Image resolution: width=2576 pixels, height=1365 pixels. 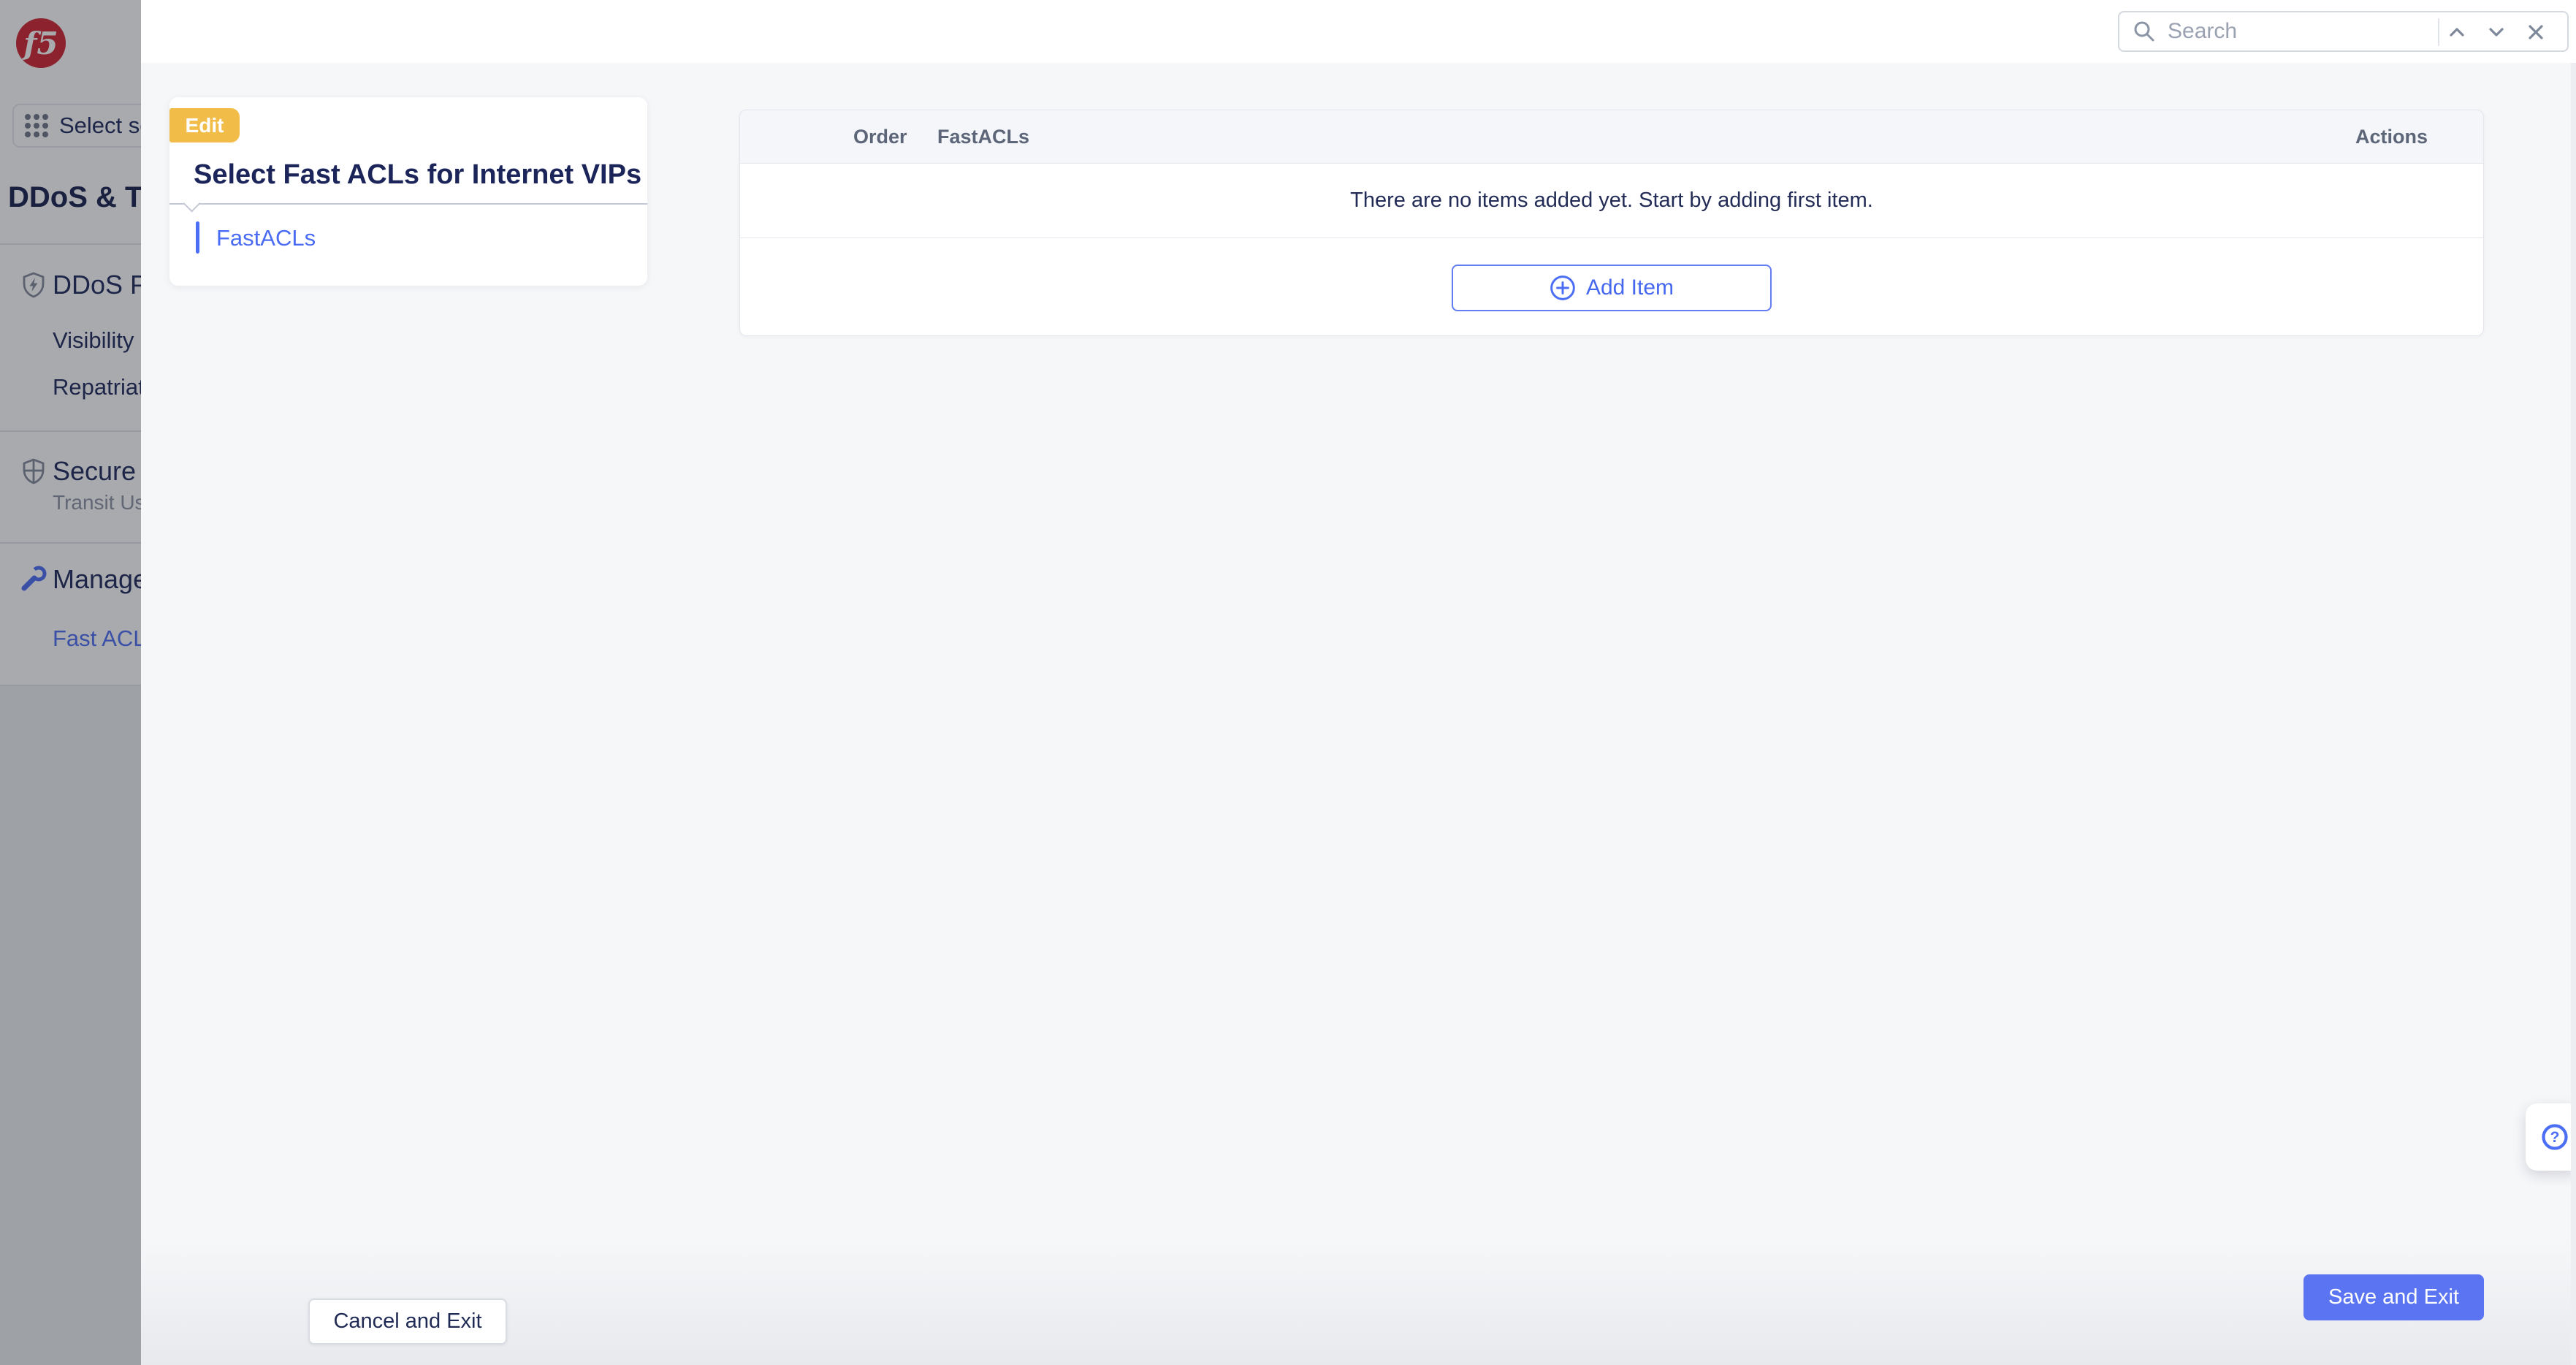 I want to click on save-button-label: Save and Exit, so click(x=2394, y=1297).